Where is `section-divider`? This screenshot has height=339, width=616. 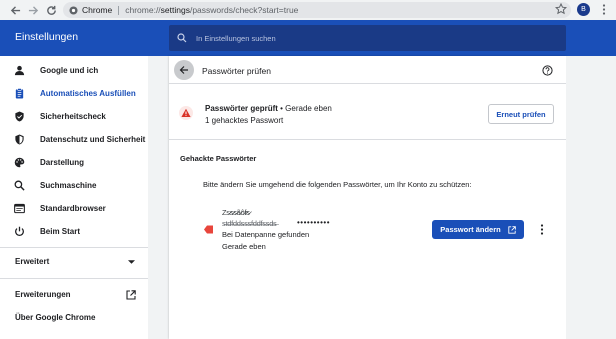 section-divider is located at coordinates (367, 139).